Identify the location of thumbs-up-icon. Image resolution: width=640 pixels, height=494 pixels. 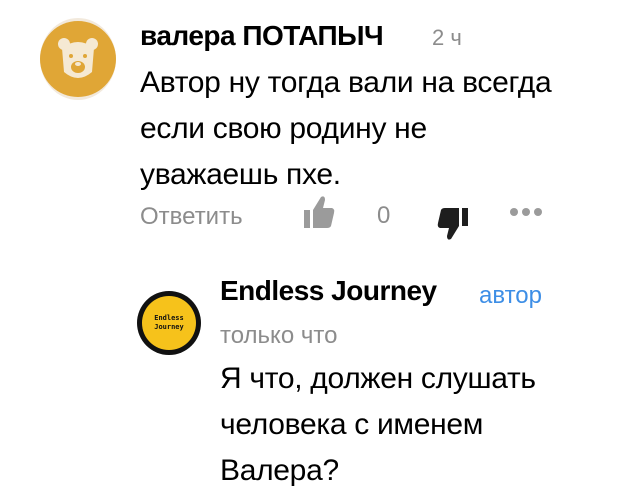
(319, 212).